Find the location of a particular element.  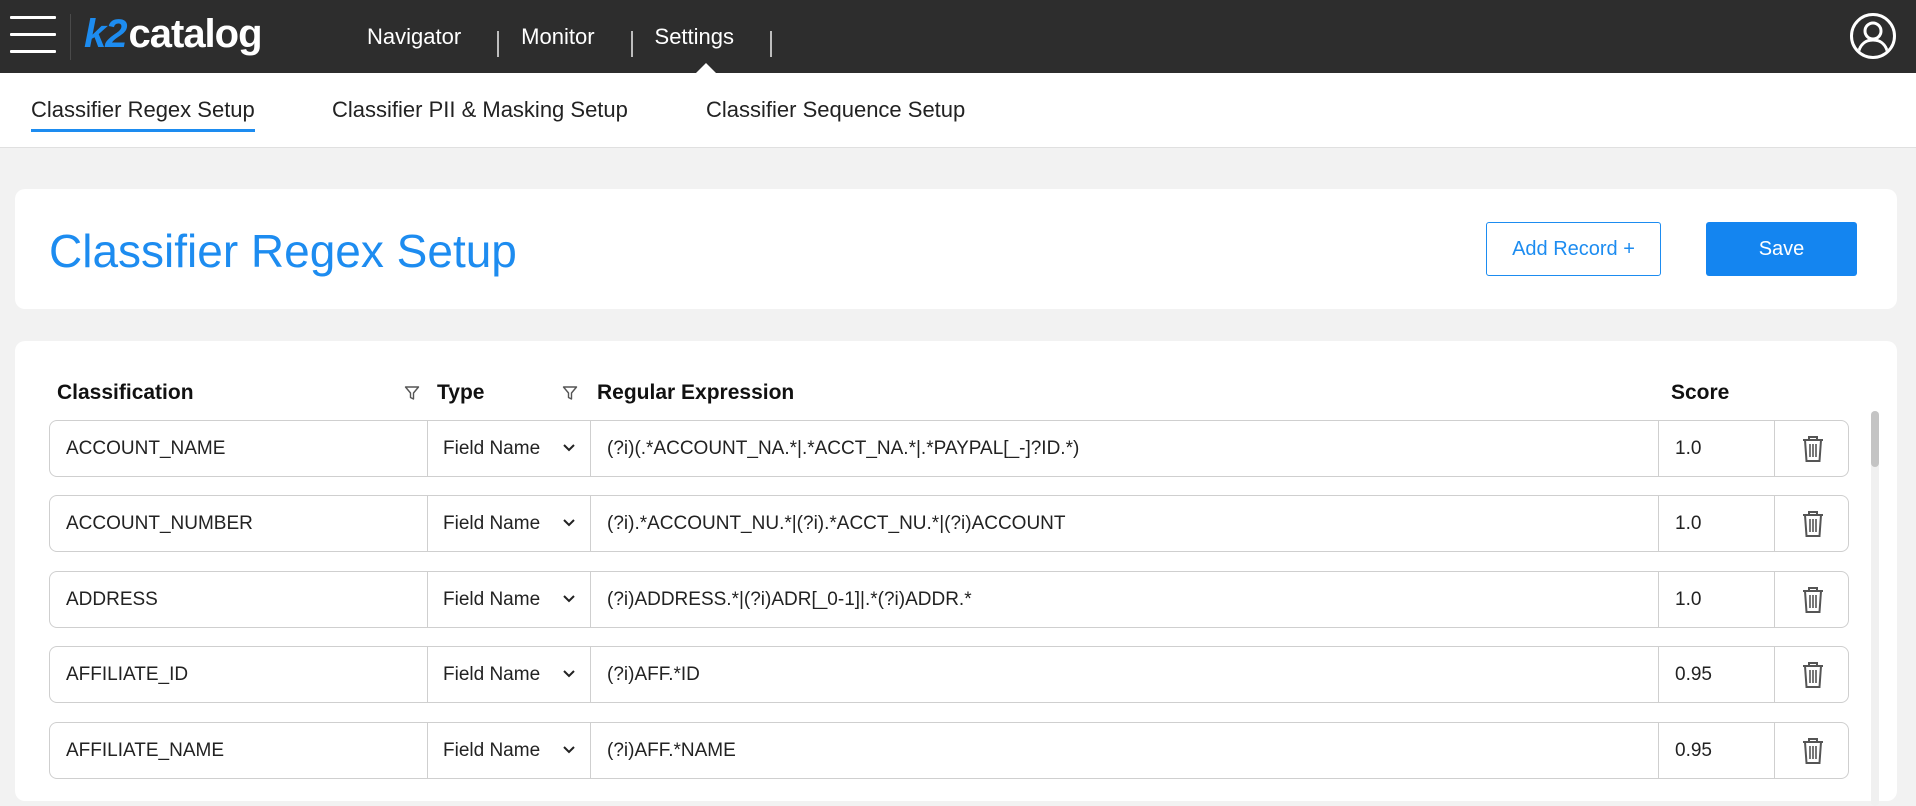

classification-filter-icon is located at coordinates (412, 393).